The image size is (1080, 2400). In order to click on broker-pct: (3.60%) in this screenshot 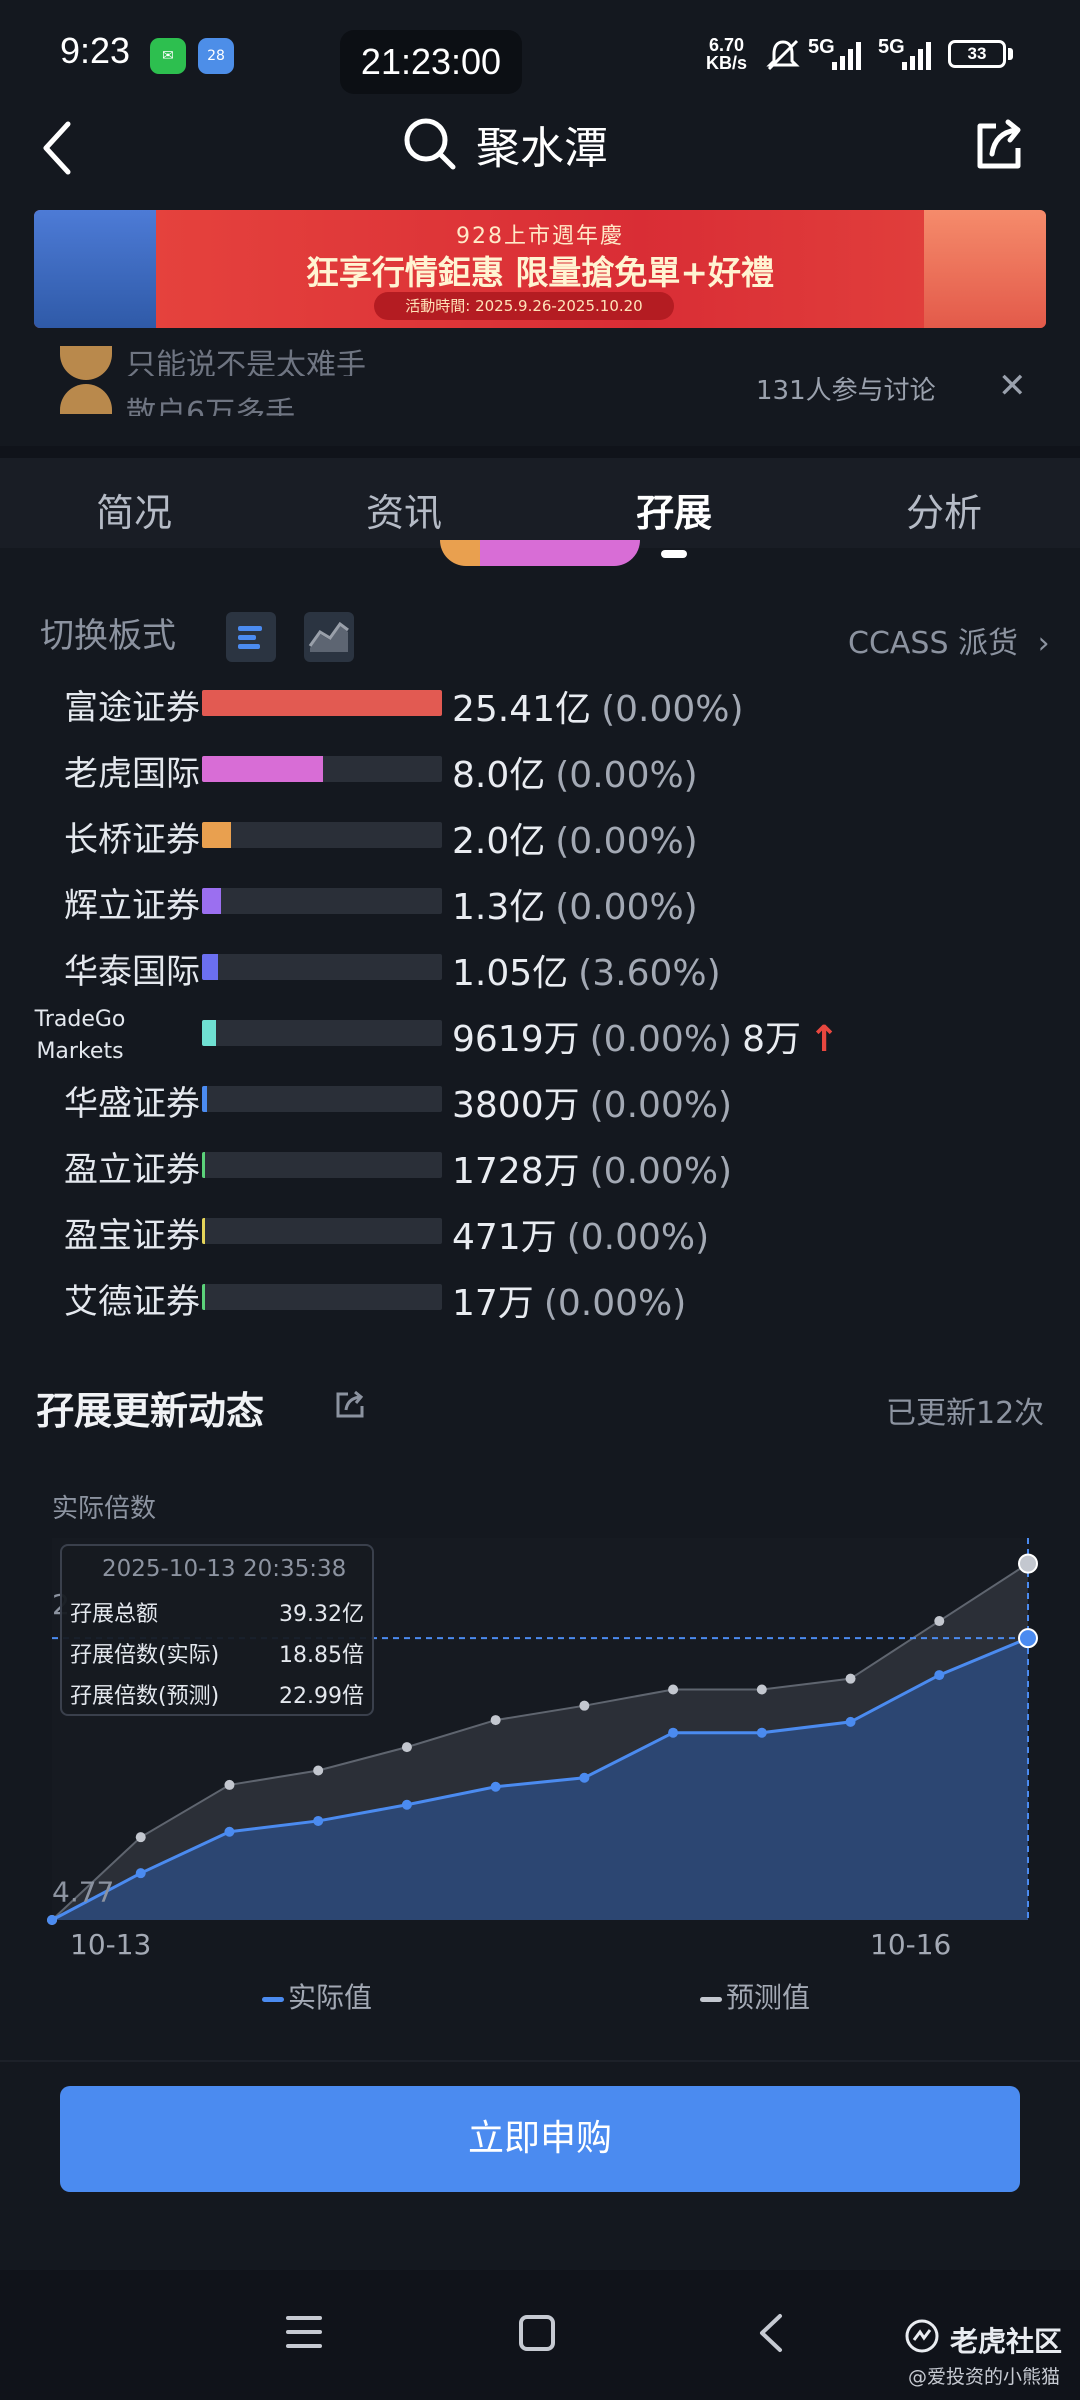, I will do `click(649, 973)`.